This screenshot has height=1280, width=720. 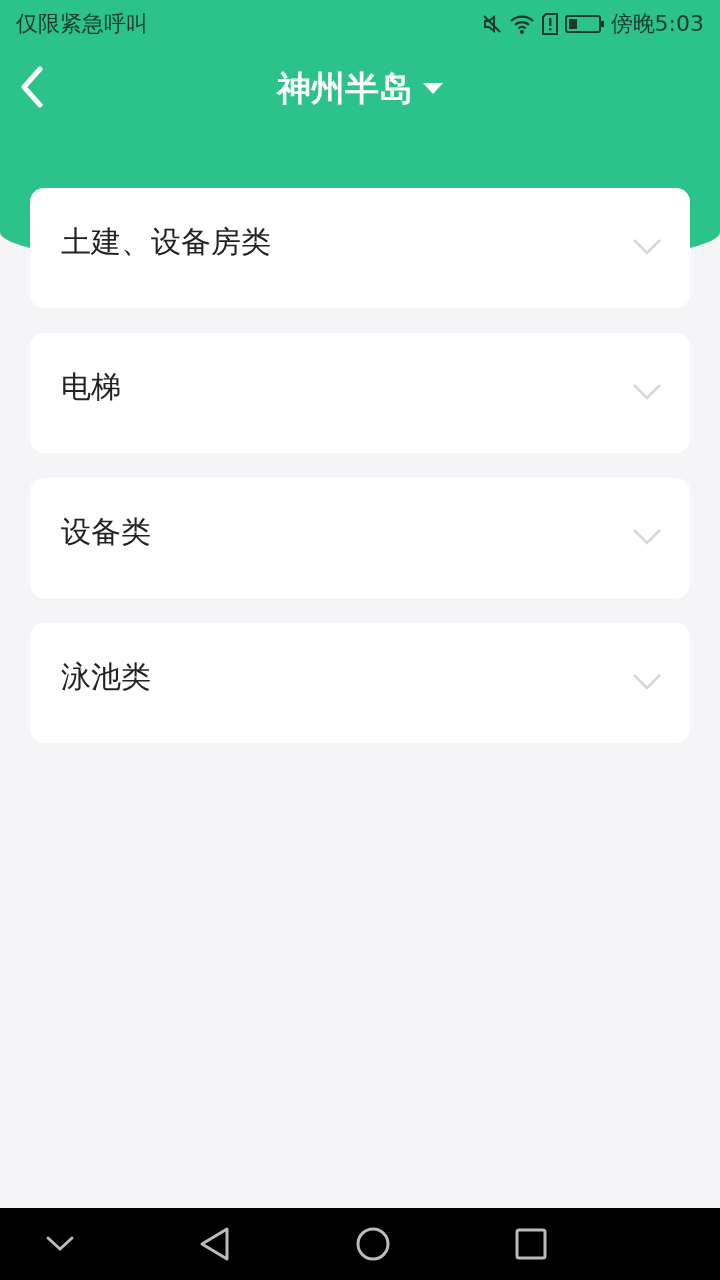 What do you see at coordinates (91, 387) in the screenshot?
I see `category-label: 电梯` at bounding box center [91, 387].